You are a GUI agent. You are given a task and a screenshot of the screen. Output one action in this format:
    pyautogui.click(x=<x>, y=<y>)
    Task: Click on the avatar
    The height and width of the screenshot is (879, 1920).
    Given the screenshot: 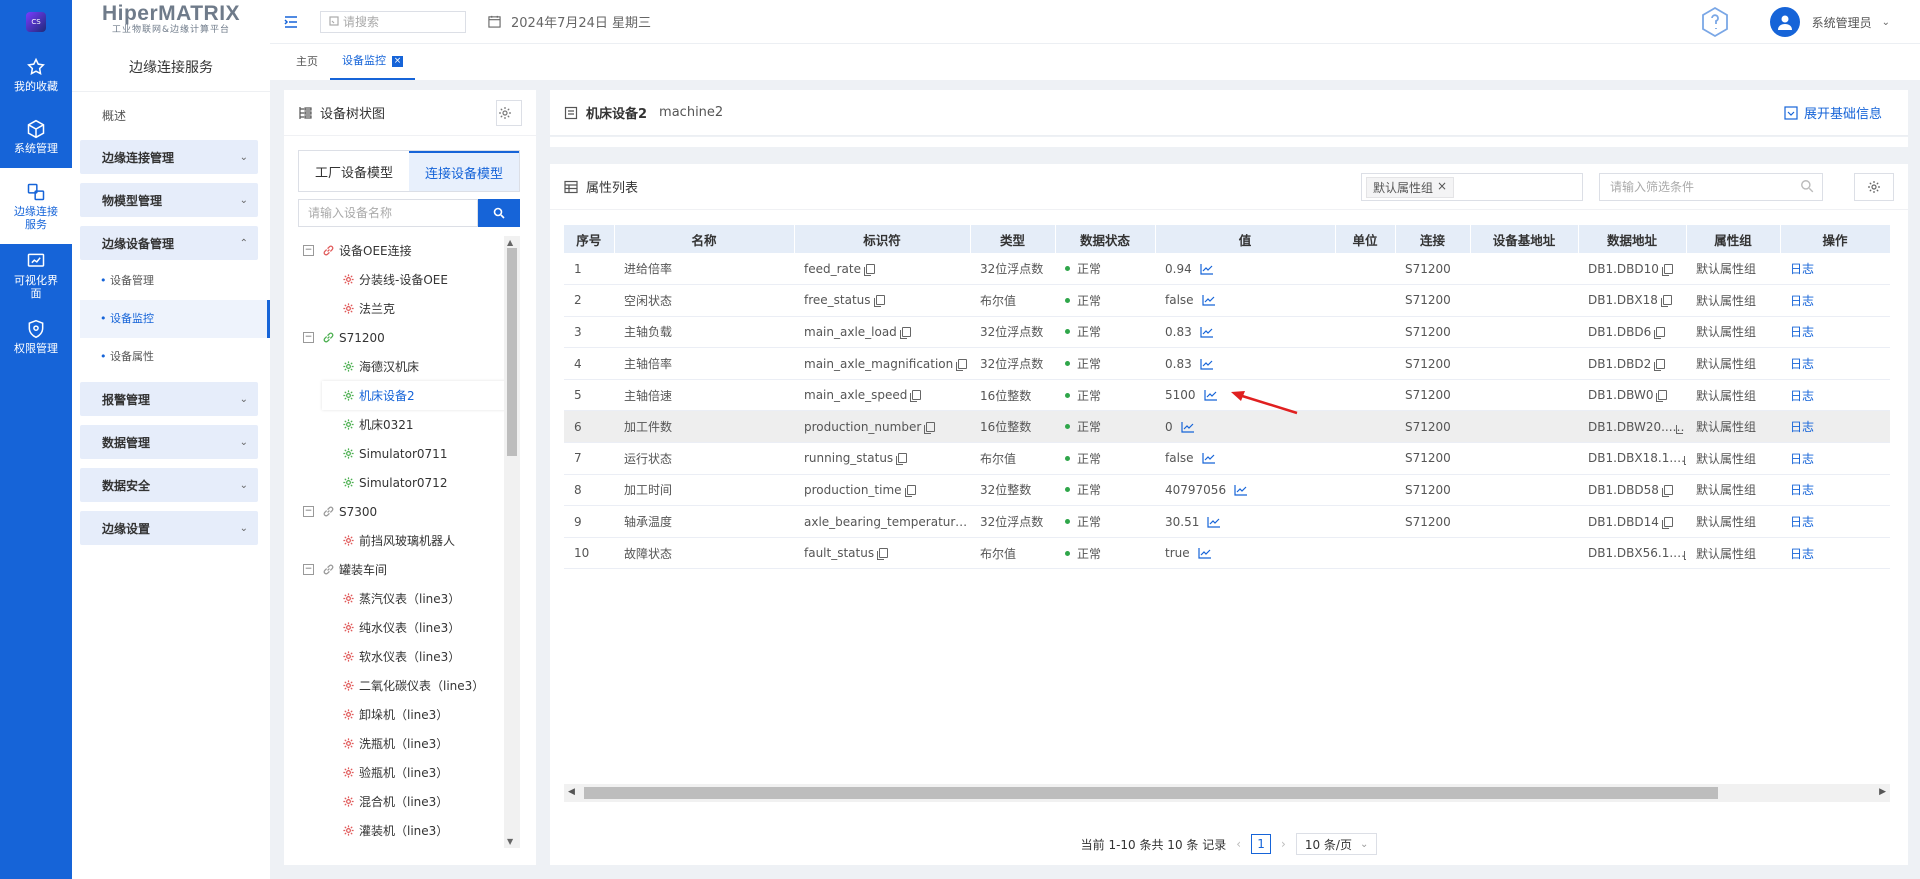 What is the action you would take?
    pyautogui.click(x=1784, y=22)
    